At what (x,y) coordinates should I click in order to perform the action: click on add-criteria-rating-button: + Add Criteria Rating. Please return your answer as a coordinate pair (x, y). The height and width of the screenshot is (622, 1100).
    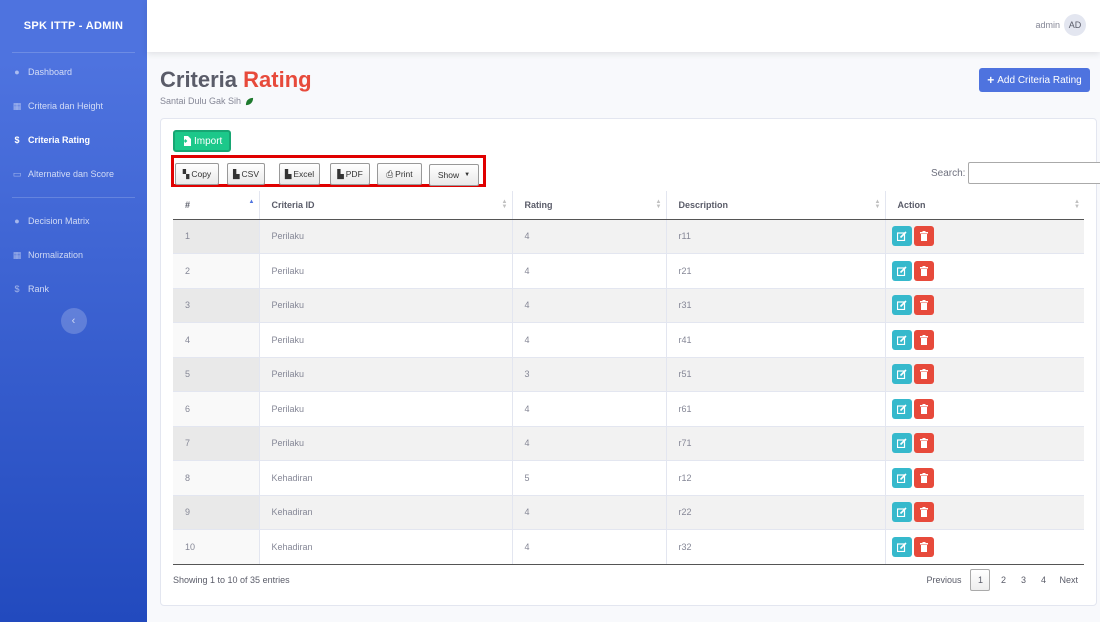
    Looking at the image, I should click on (1034, 80).